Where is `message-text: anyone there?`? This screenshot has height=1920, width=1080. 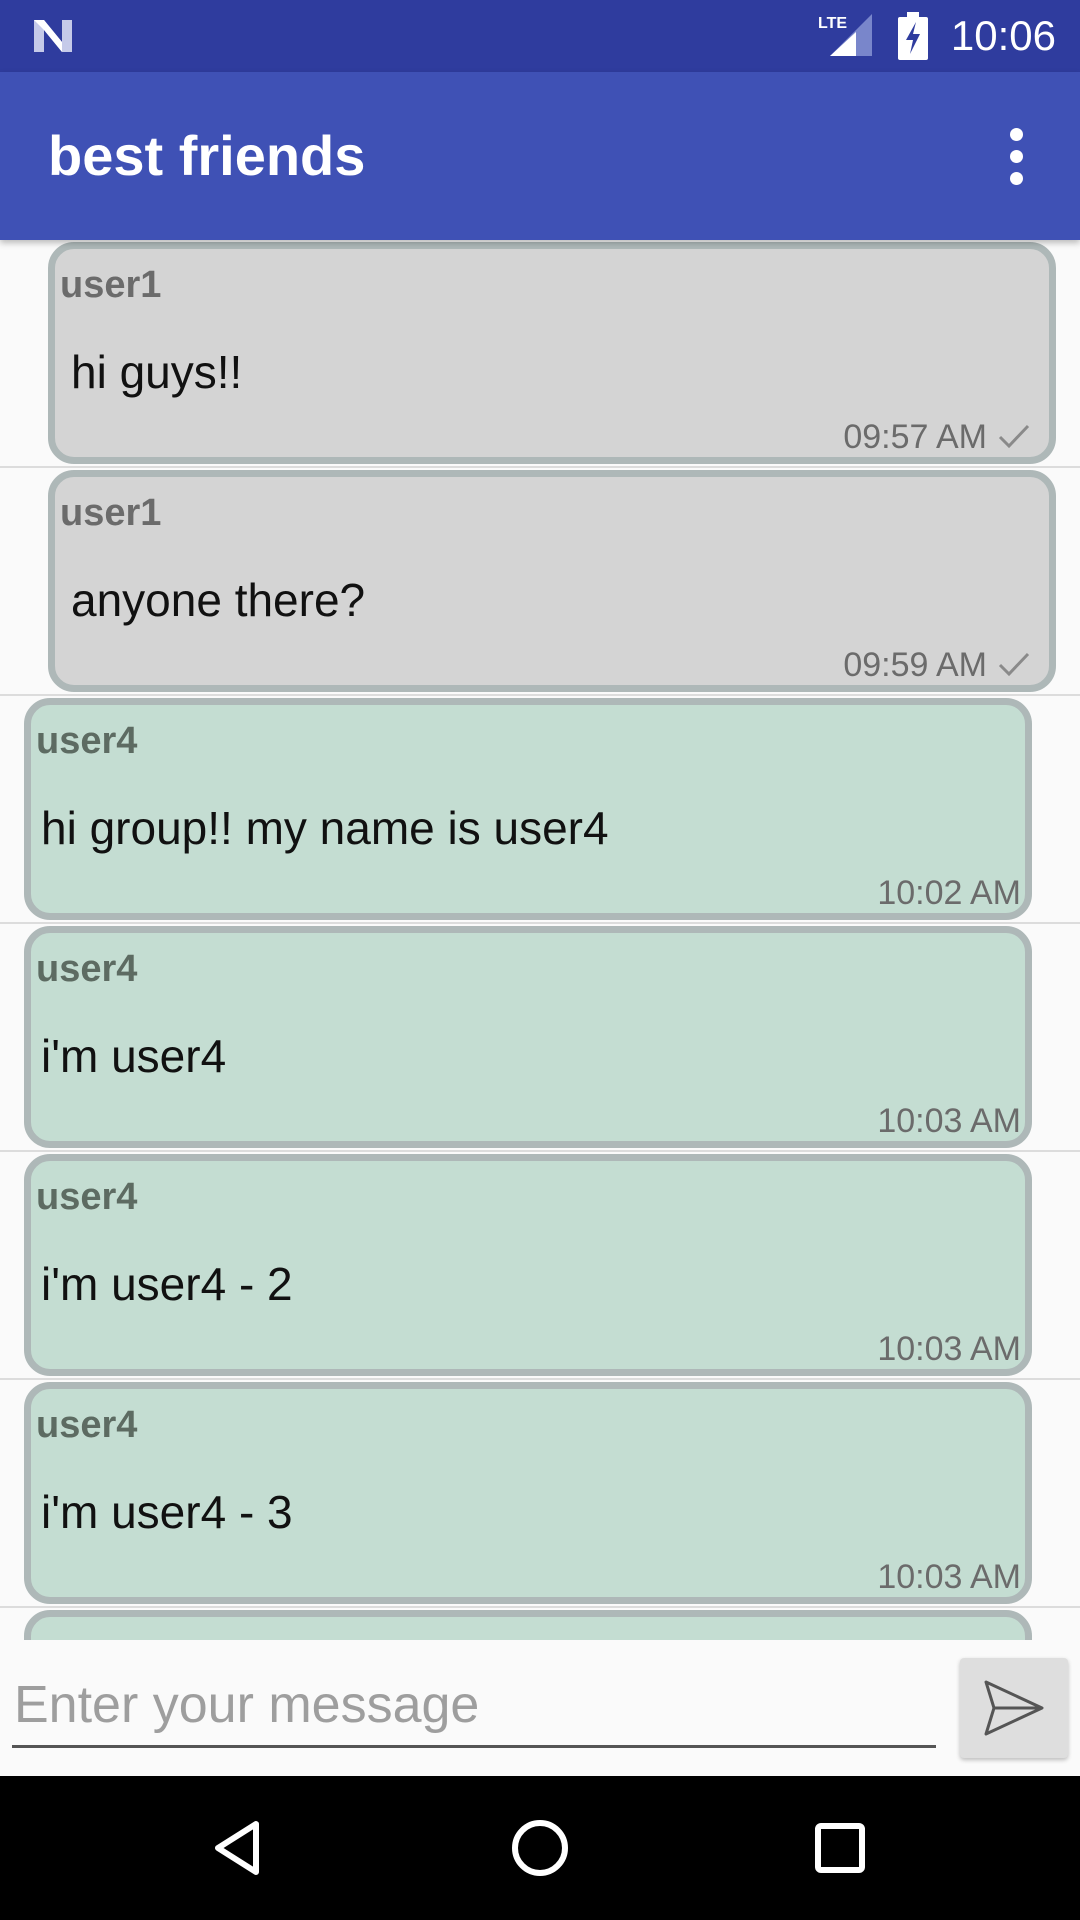
message-text: anyone there? is located at coordinates (218, 600).